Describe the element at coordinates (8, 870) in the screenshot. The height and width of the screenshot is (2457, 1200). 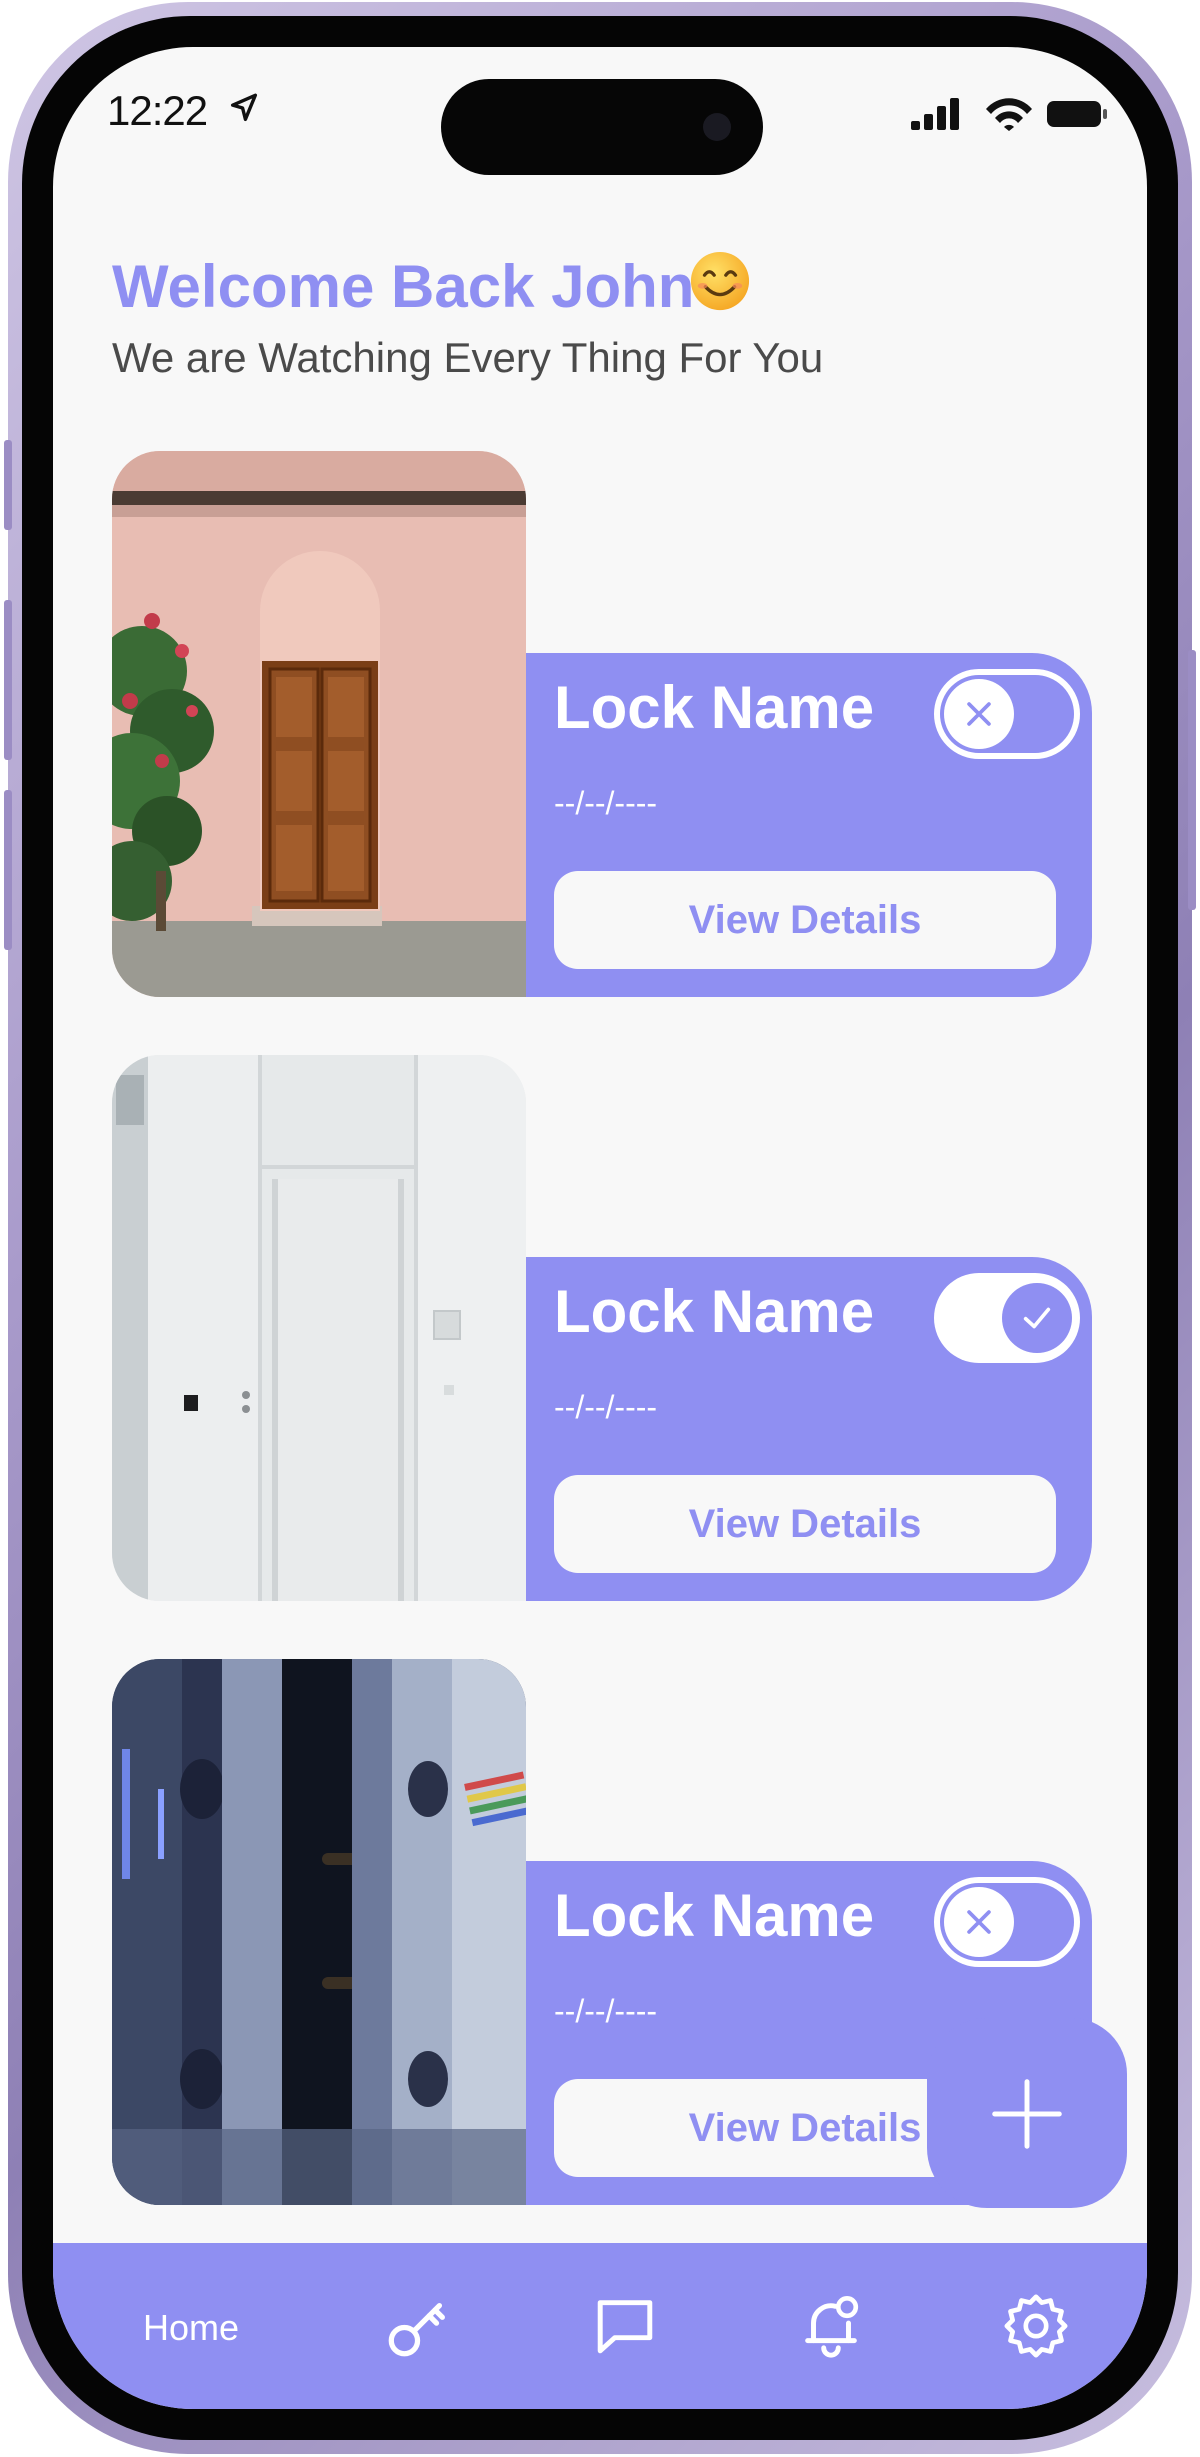
I see `volume-down-button` at that location.